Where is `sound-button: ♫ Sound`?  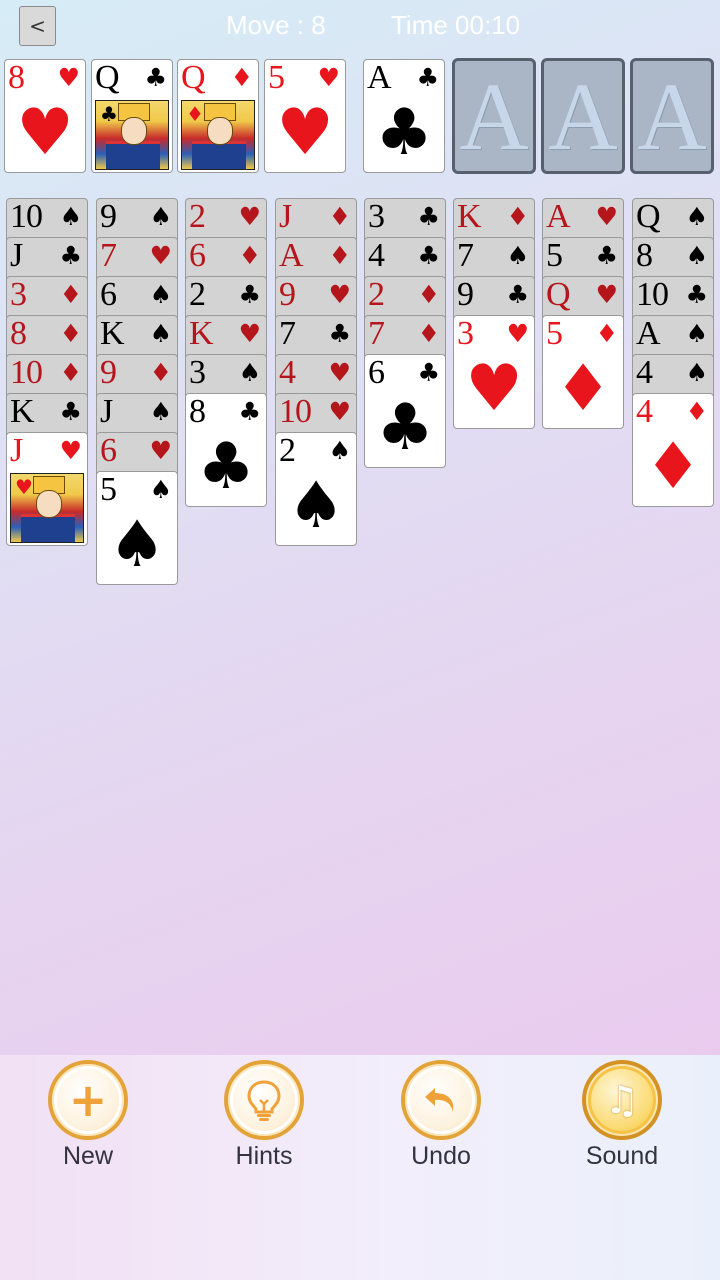
sound-button: ♫ Sound is located at coordinates (622, 1125).